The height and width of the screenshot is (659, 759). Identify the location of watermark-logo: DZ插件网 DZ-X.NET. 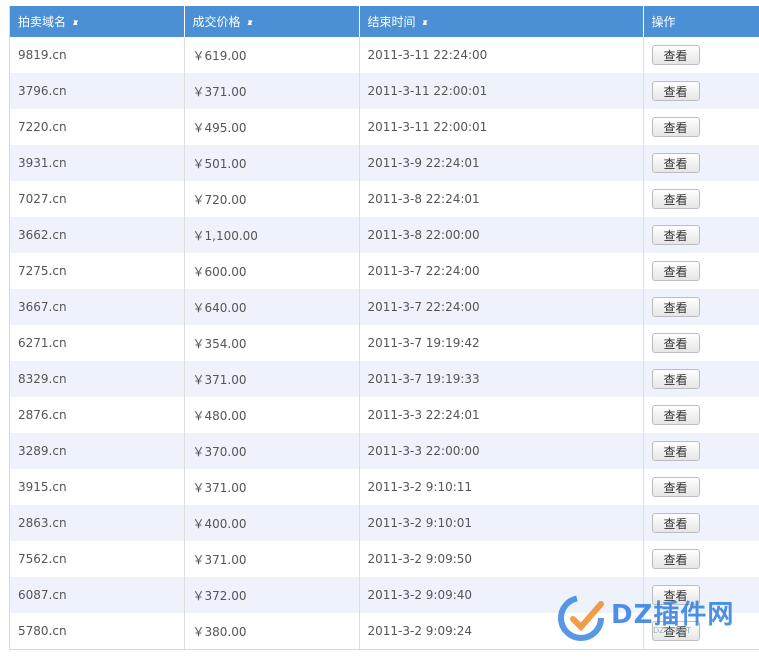
(652, 618).